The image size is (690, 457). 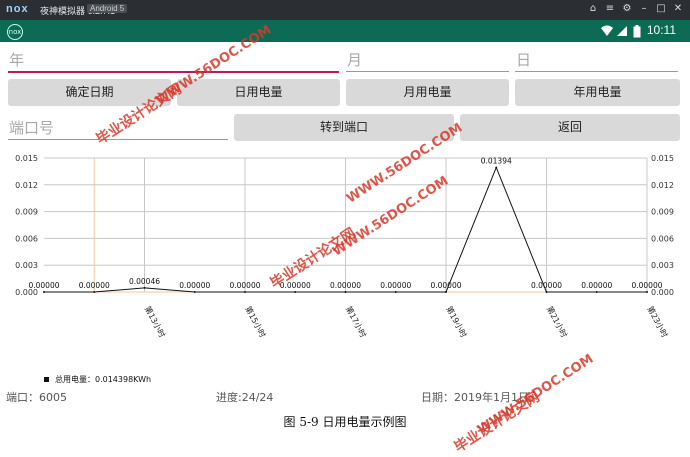 What do you see at coordinates (345, 422) in the screenshot?
I see `figure-caption: 图 5-9 日用电量示例图` at bounding box center [345, 422].